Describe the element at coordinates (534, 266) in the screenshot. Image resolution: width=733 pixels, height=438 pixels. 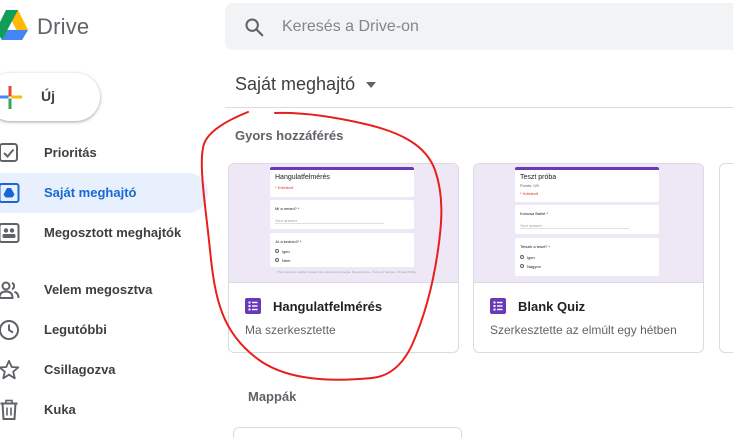
I see `form-preview-option: Nagyon` at that location.